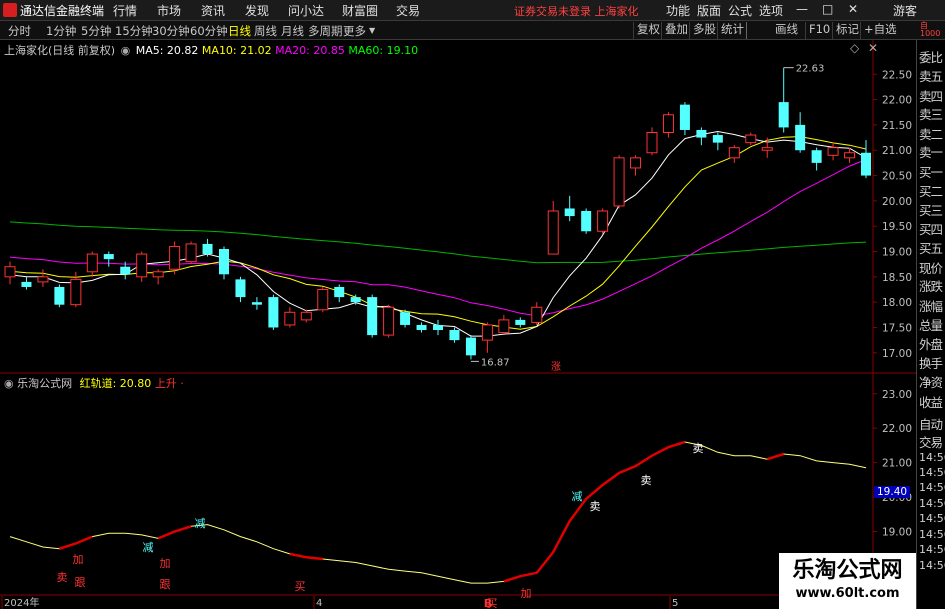 The image size is (945, 609). Describe the element at coordinates (931, 96) in the screenshot. I see `quote-field-2: 卖四` at that location.